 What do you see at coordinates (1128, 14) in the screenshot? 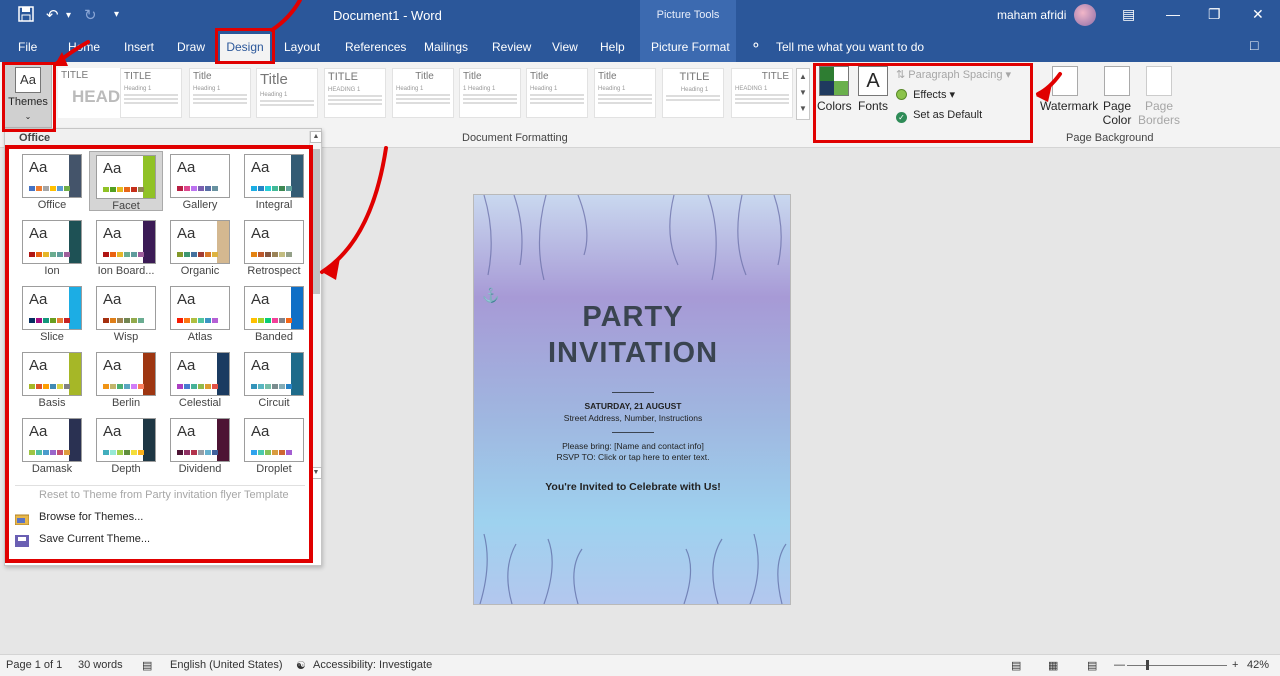
I see `ribbon-display-options-icon: ▤` at bounding box center [1128, 14].